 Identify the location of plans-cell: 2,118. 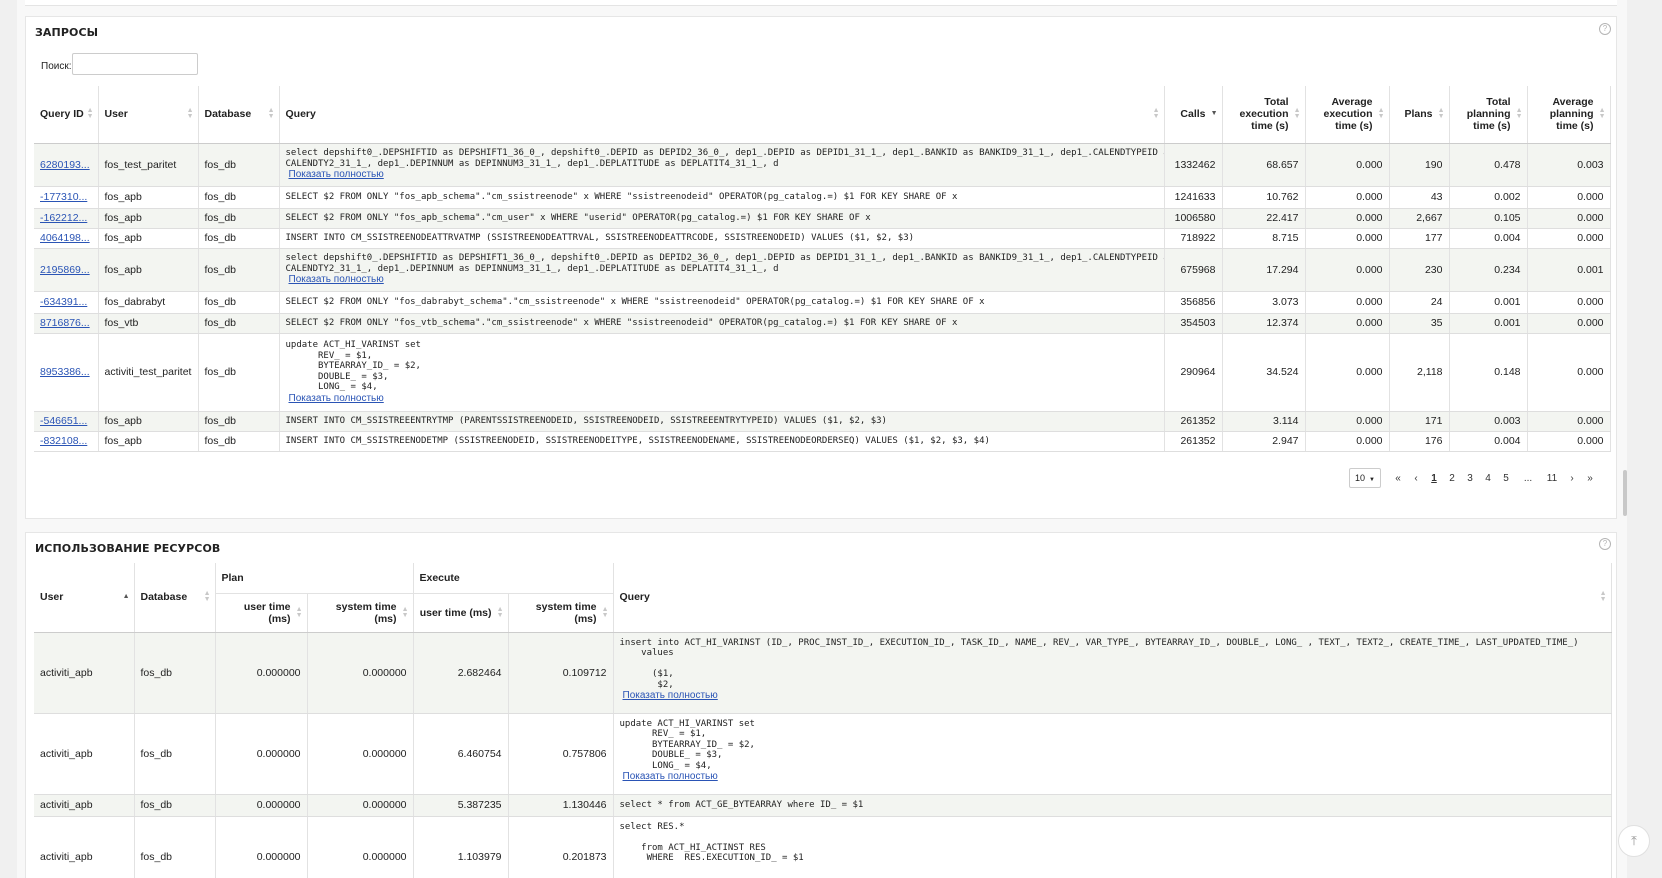
(1419, 372).